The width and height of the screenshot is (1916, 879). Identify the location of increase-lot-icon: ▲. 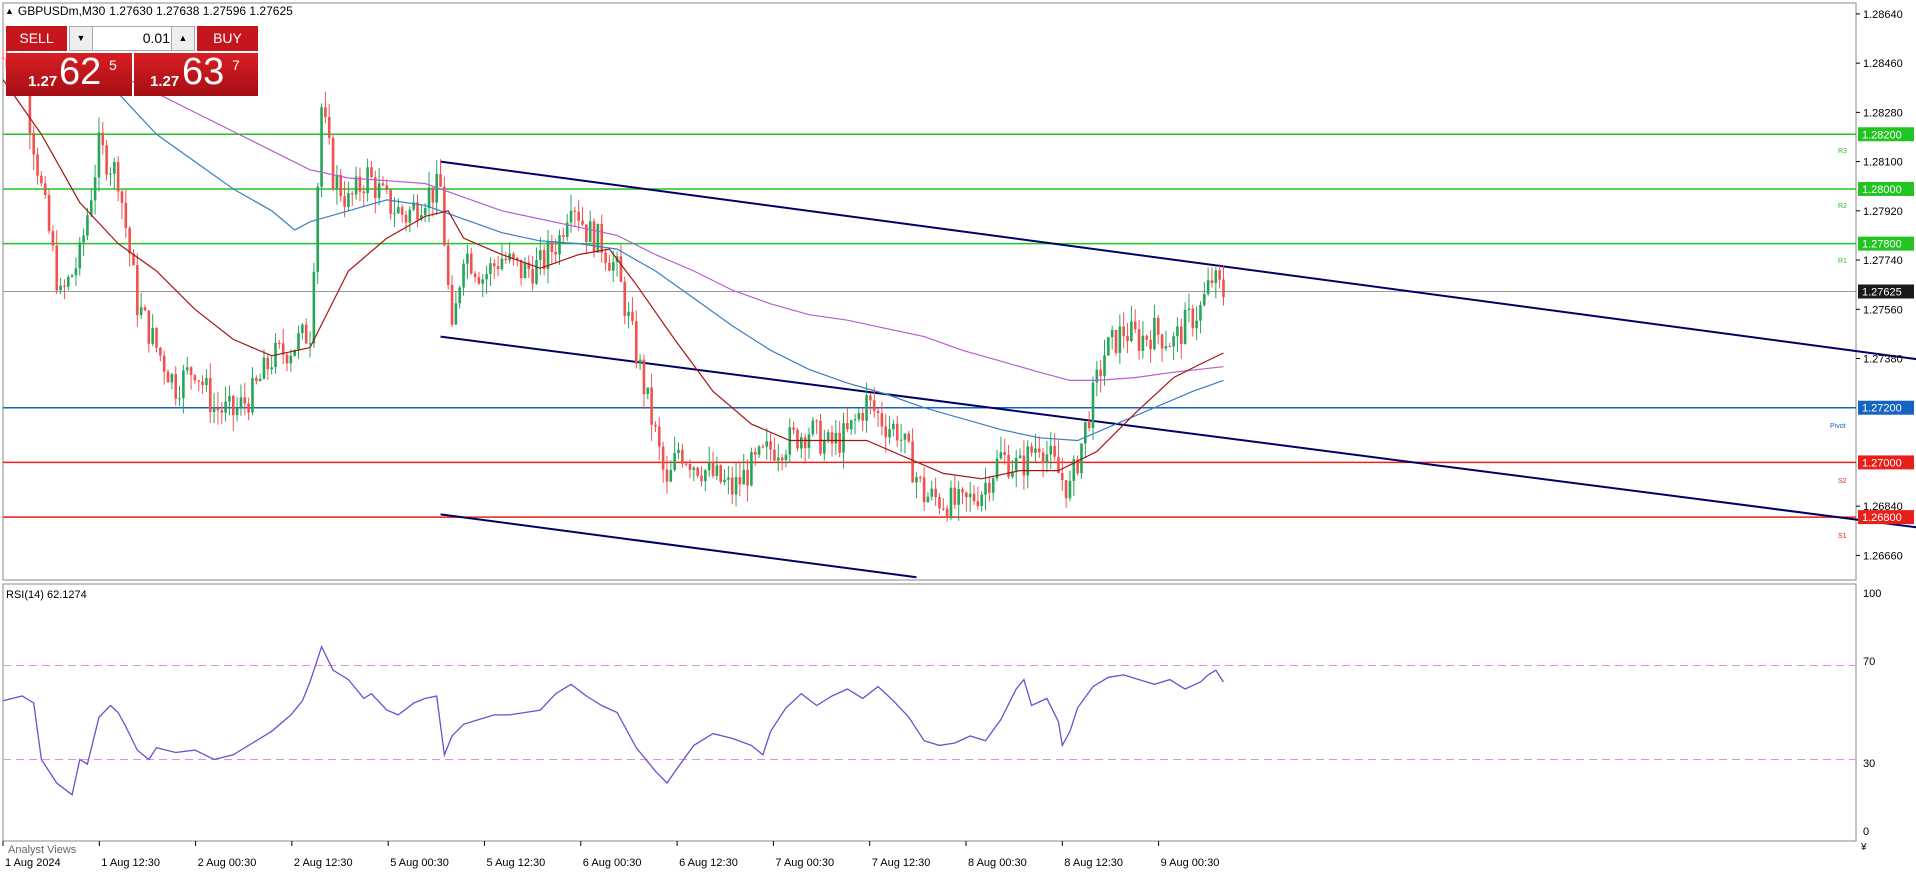
(182, 38).